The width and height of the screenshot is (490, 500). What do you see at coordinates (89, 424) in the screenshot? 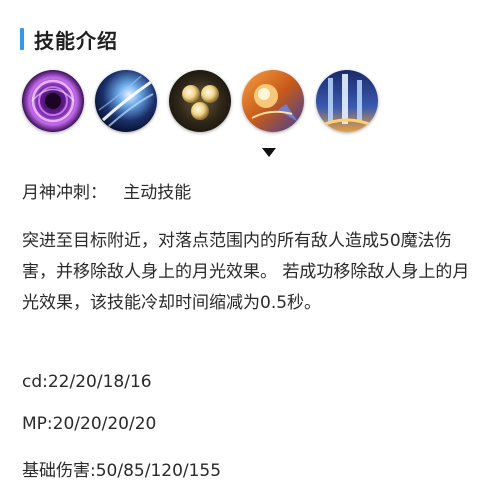
I see `skill-mana-cost: MP:20/20/20/20` at bounding box center [89, 424].